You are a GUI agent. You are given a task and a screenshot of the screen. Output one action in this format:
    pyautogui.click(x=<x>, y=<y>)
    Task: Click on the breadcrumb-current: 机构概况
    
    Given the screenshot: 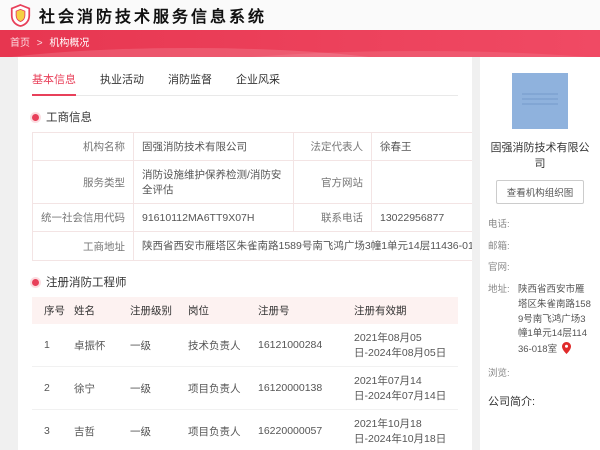 What is the action you would take?
    pyautogui.click(x=69, y=43)
    